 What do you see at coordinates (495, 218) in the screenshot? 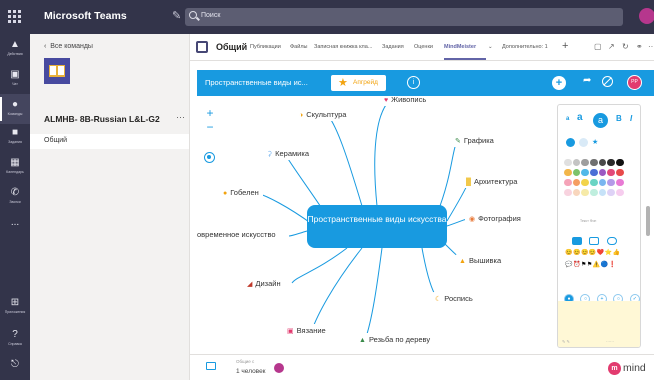
I see `node-photography: ◉ Фотография` at bounding box center [495, 218].